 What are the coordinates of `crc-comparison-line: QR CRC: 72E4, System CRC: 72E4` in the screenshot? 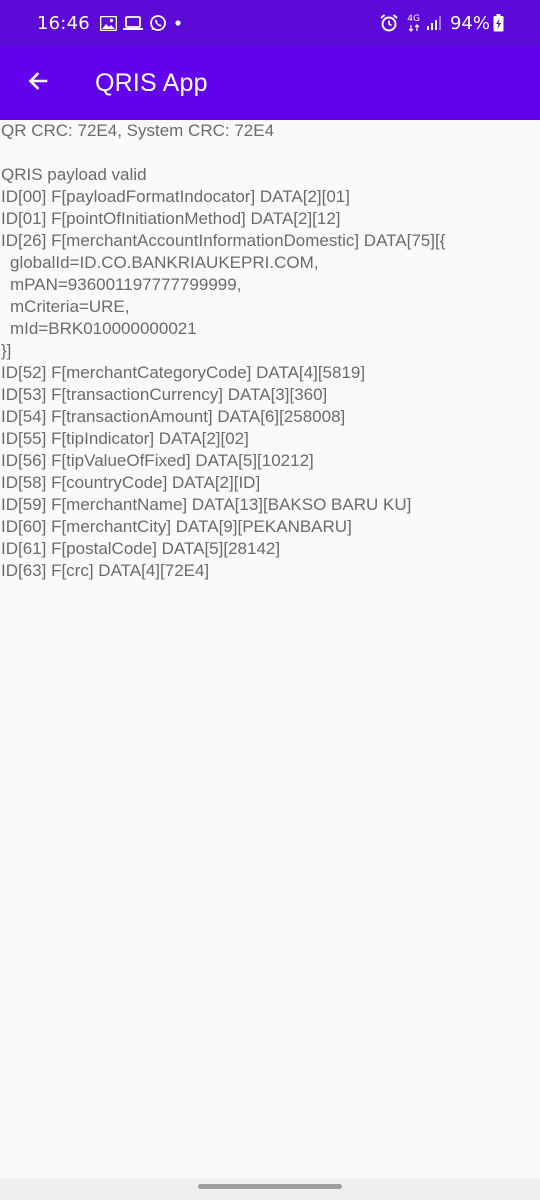 It's located at (138, 130).